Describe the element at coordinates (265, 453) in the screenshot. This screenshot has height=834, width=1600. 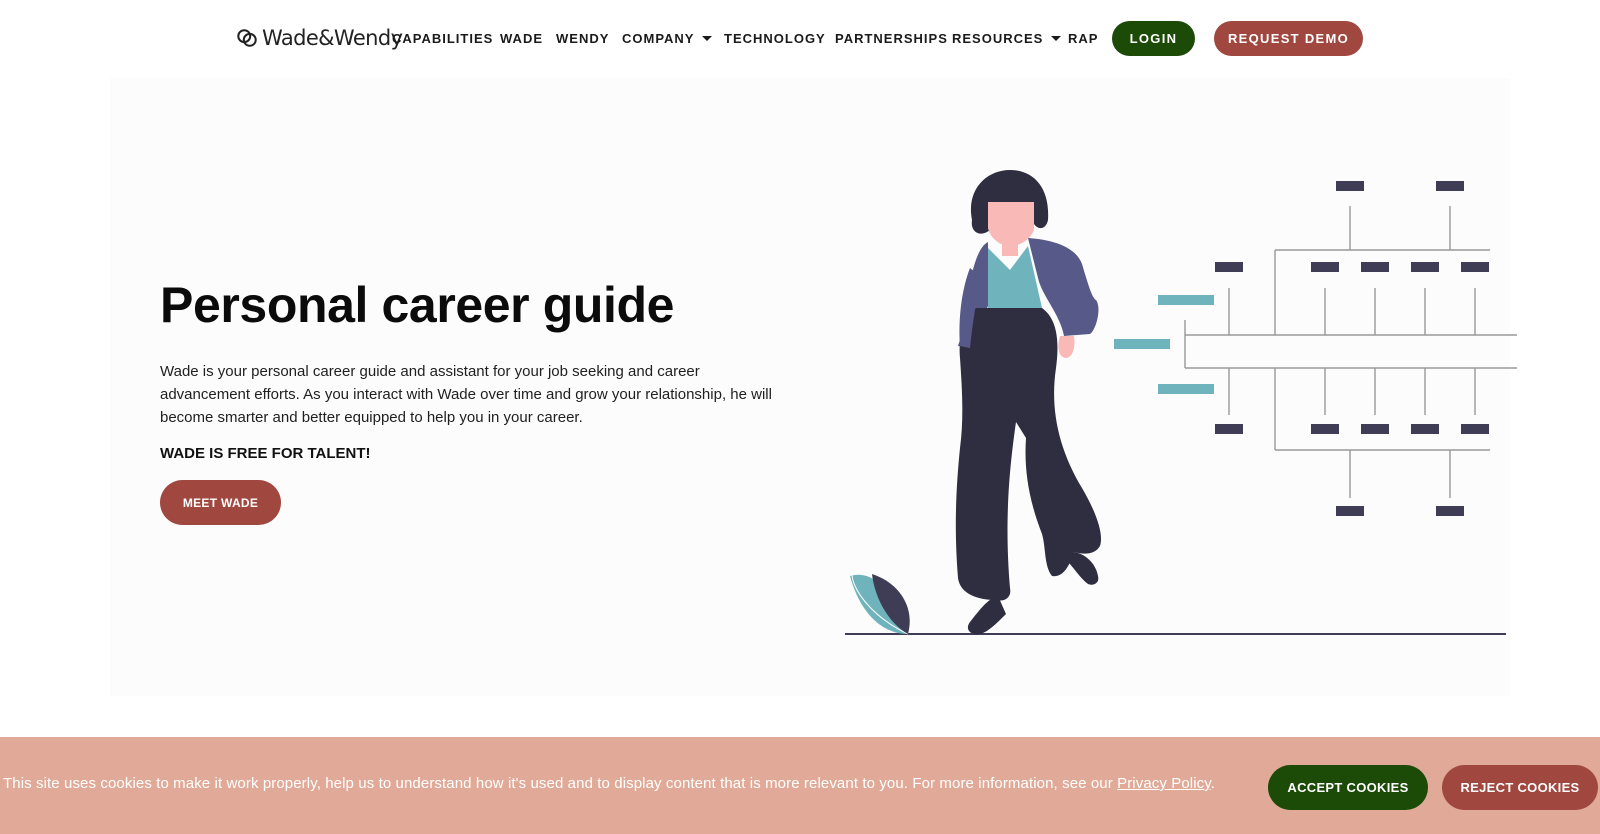
I see `hero-free-note: WADE IS FREE FOR TALENT!` at that location.